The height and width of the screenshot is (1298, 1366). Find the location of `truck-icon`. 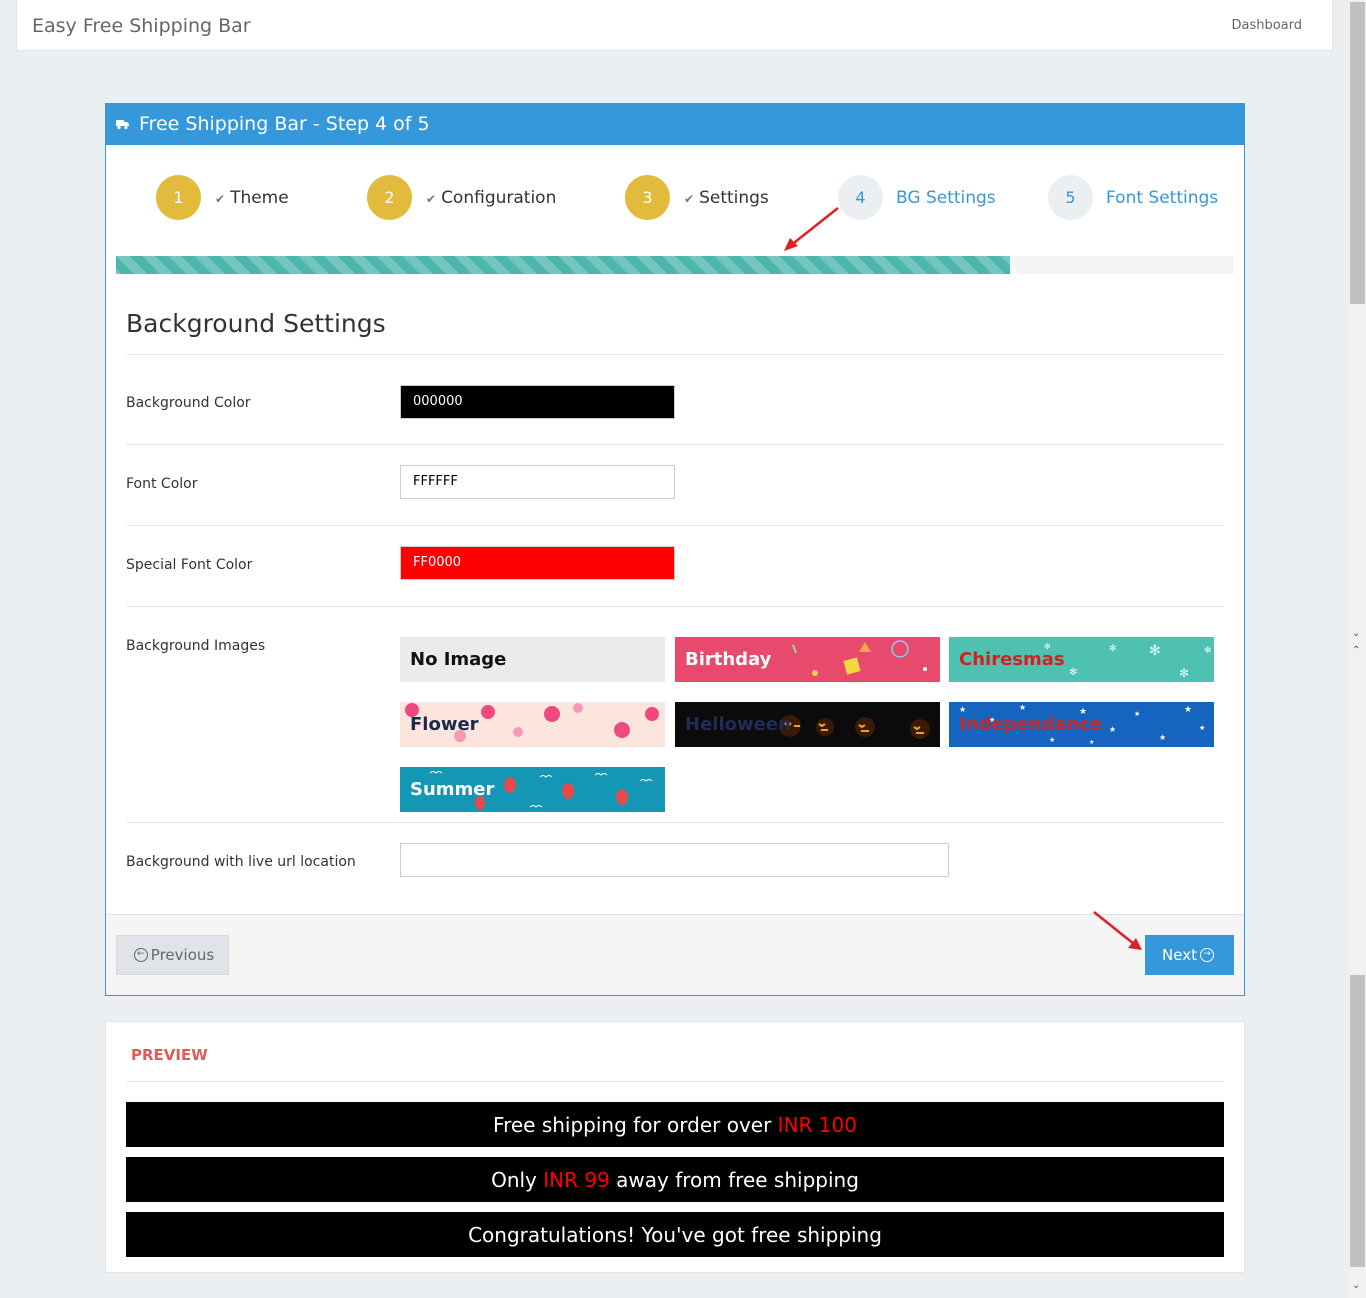

truck-icon is located at coordinates (122, 125).